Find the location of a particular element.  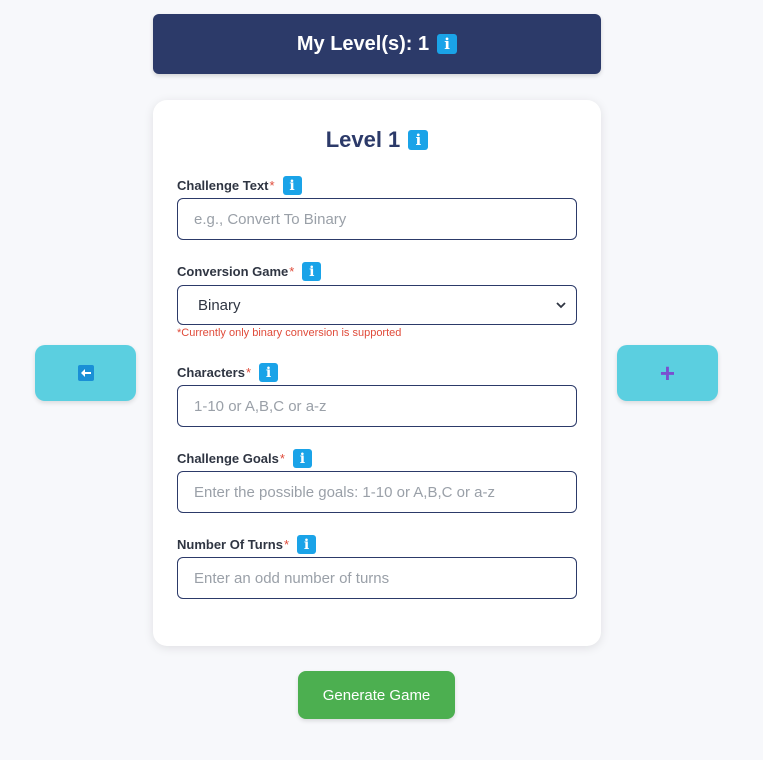

characters-placeholder: 1-10 or A,B,C or a-z is located at coordinates (260, 406).